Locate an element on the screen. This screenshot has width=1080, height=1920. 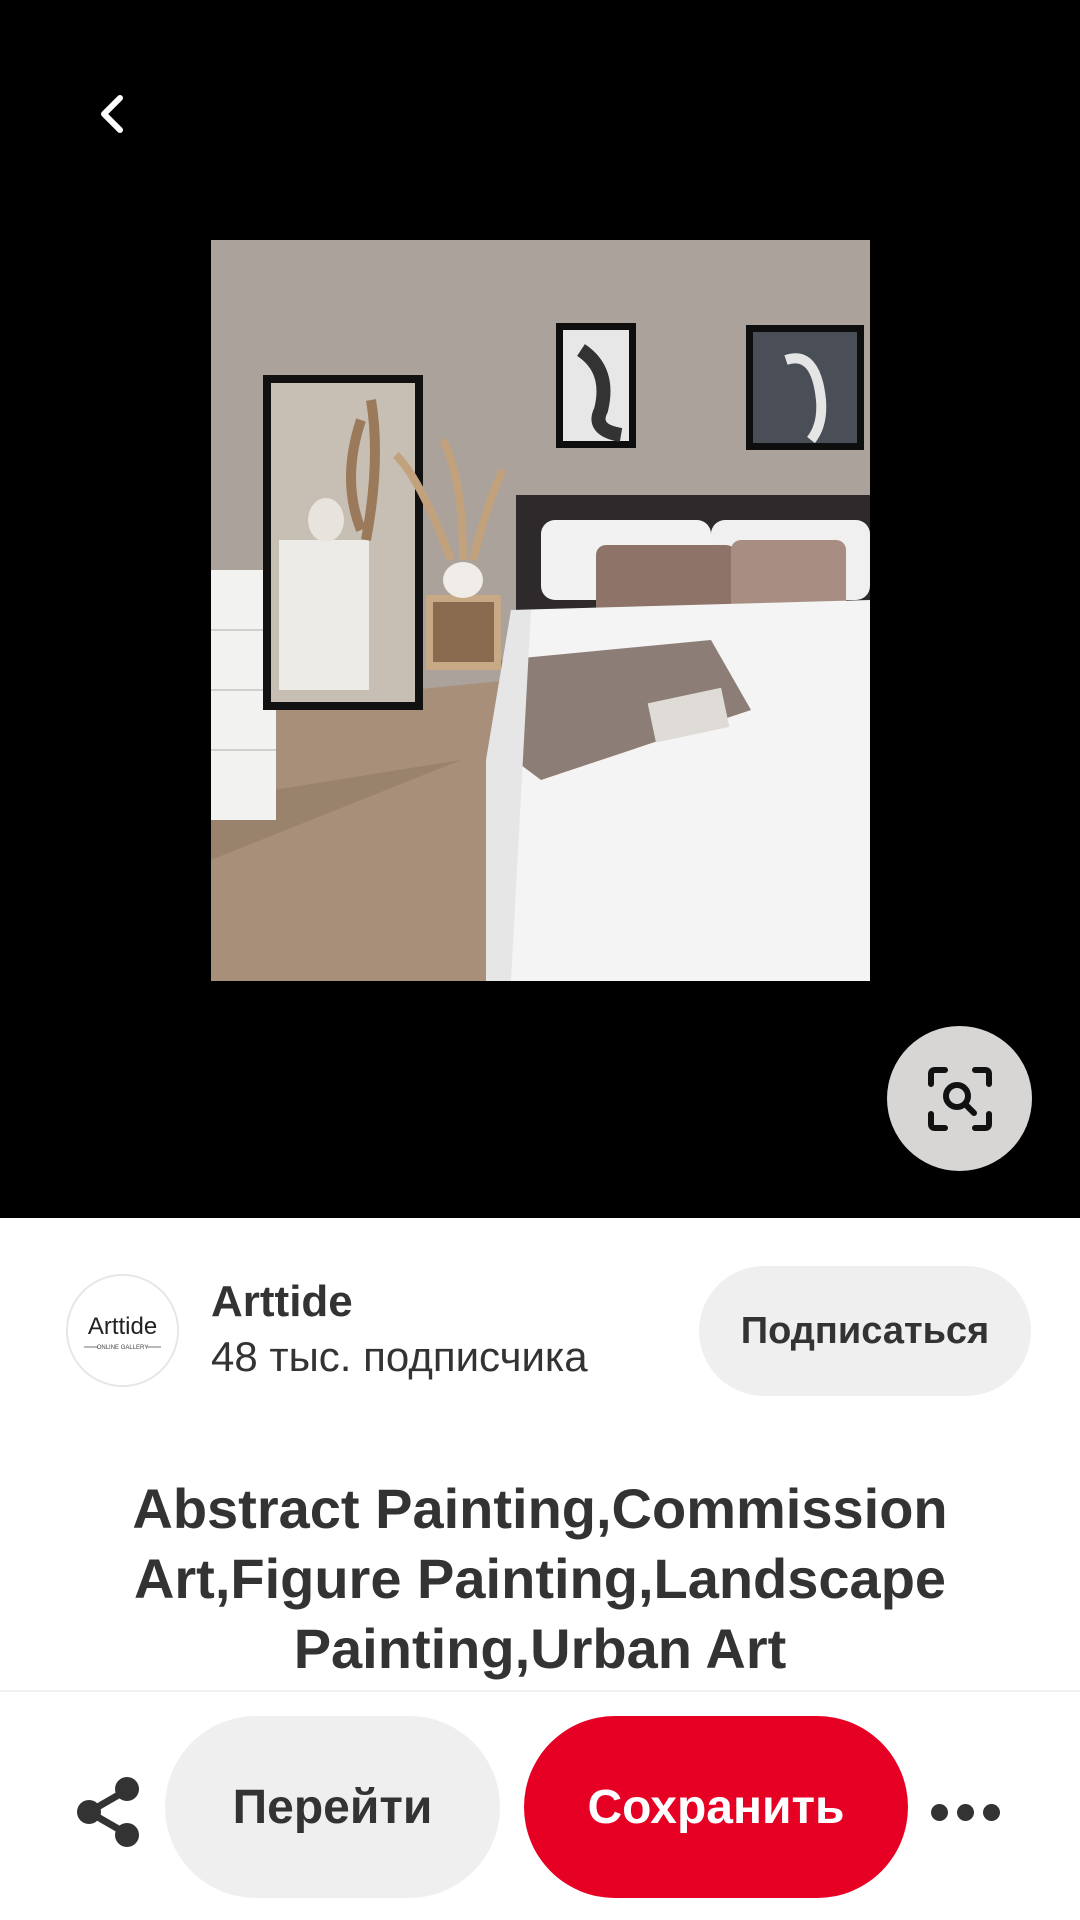
svg-text: Arttide is located at coordinates (122, 1326).